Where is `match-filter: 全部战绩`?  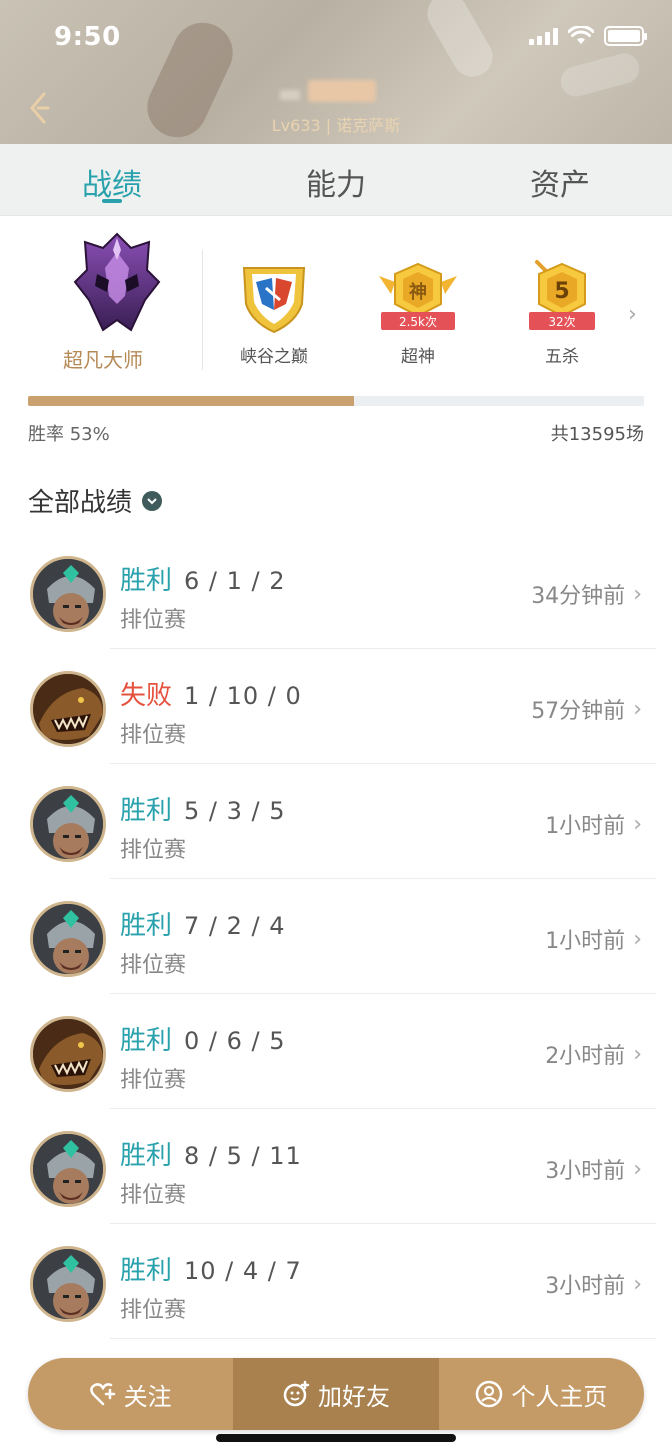
match-filter: 全部战绩 is located at coordinates (95, 500).